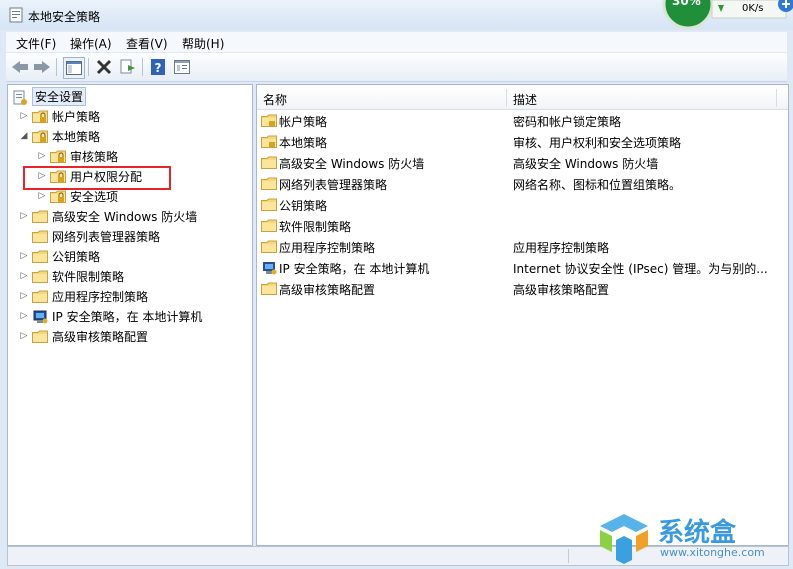 This screenshot has height=569, width=793. I want to click on forward-icon, so click(42, 67).